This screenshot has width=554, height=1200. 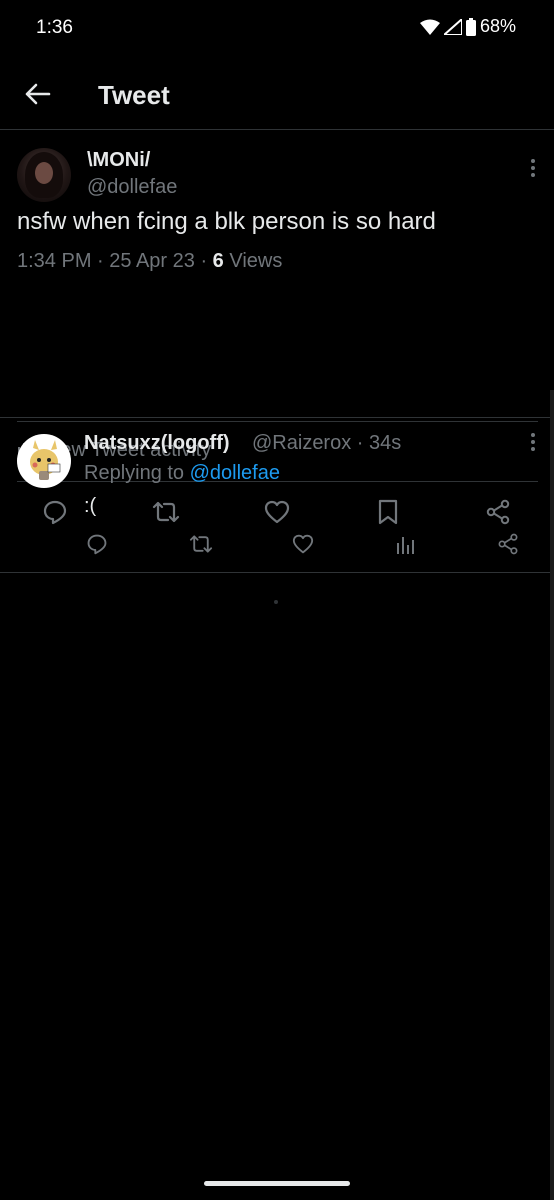 I want to click on views-count: 6, so click(x=218, y=261).